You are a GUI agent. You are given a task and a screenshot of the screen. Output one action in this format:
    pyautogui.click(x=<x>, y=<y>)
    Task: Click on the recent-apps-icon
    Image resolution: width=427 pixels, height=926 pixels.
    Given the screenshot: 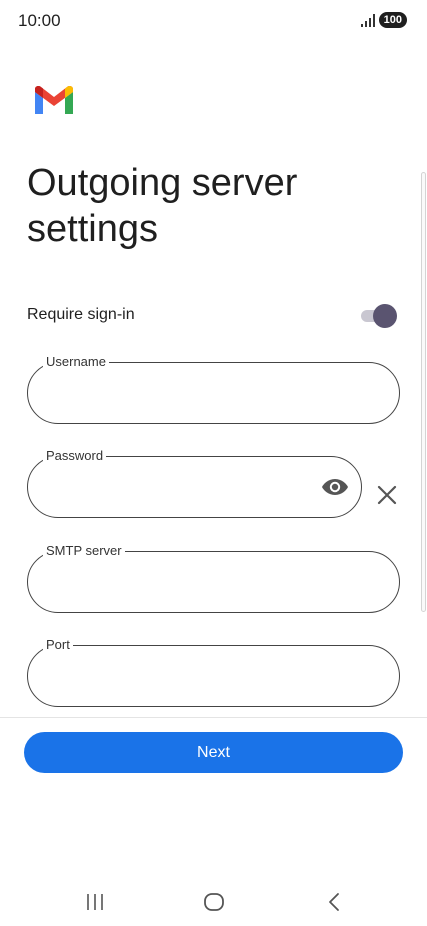 What is the action you would take?
    pyautogui.click(x=95, y=902)
    